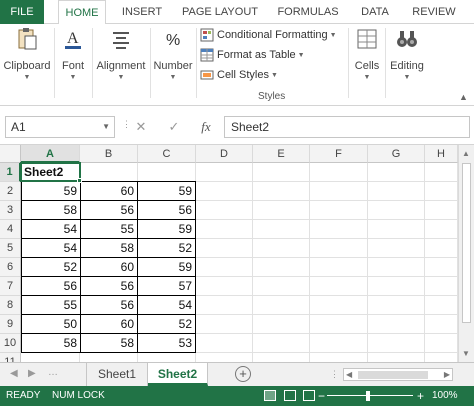  What do you see at coordinates (10, 248) in the screenshot?
I see `row-header-5: 5` at bounding box center [10, 248].